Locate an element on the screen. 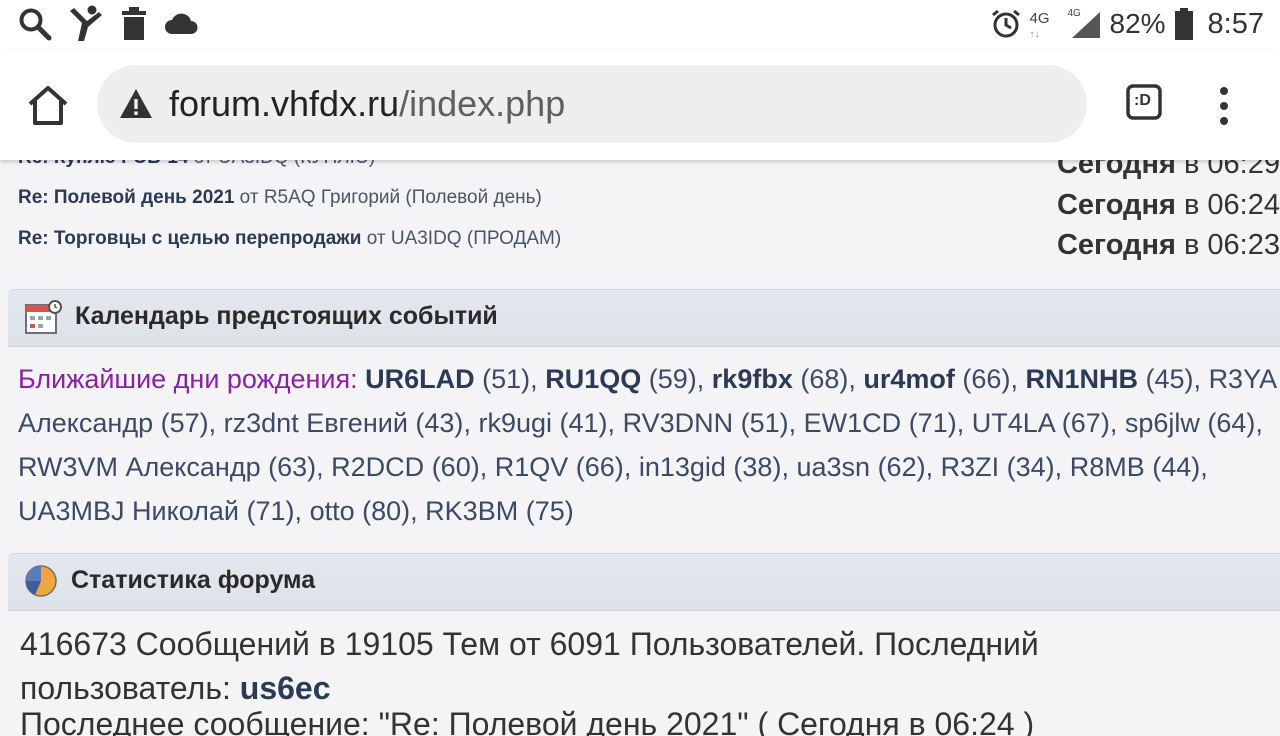  cloud-icon is located at coordinates (181, 23).